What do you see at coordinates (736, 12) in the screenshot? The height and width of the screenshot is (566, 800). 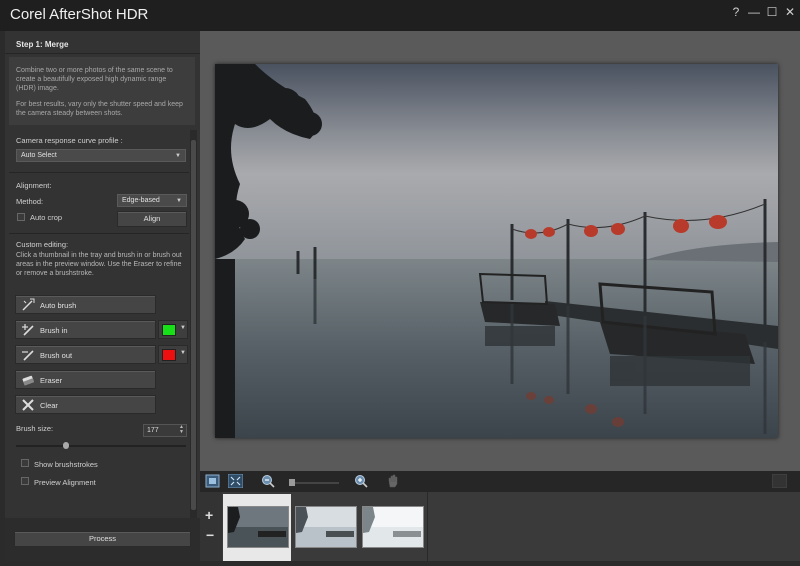 I see `help-button: ?` at bounding box center [736, 12].